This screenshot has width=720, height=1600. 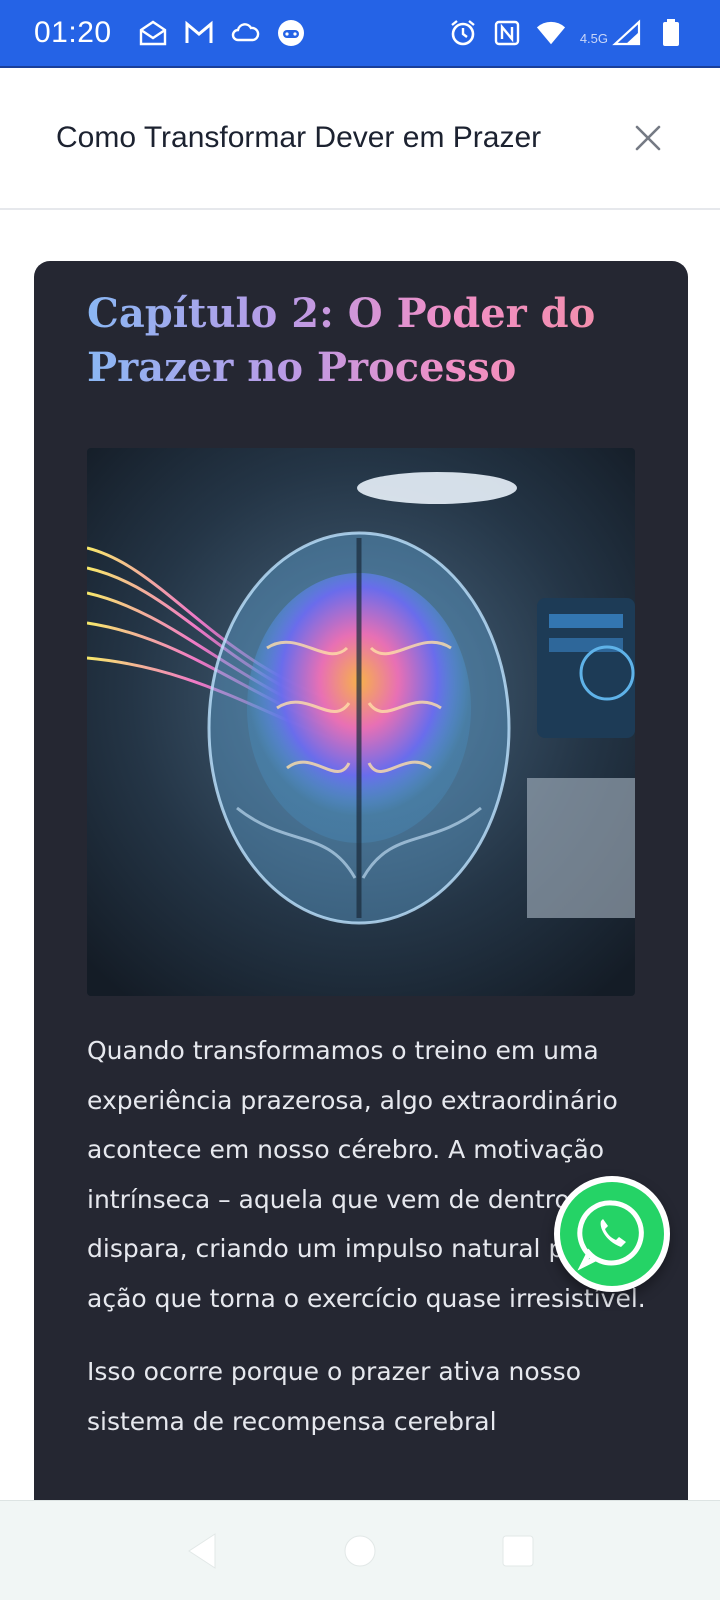 What do you see at coordinates (671, 33) in the screenshot?
I see `battery-icon` at bounding box center [671, 33].